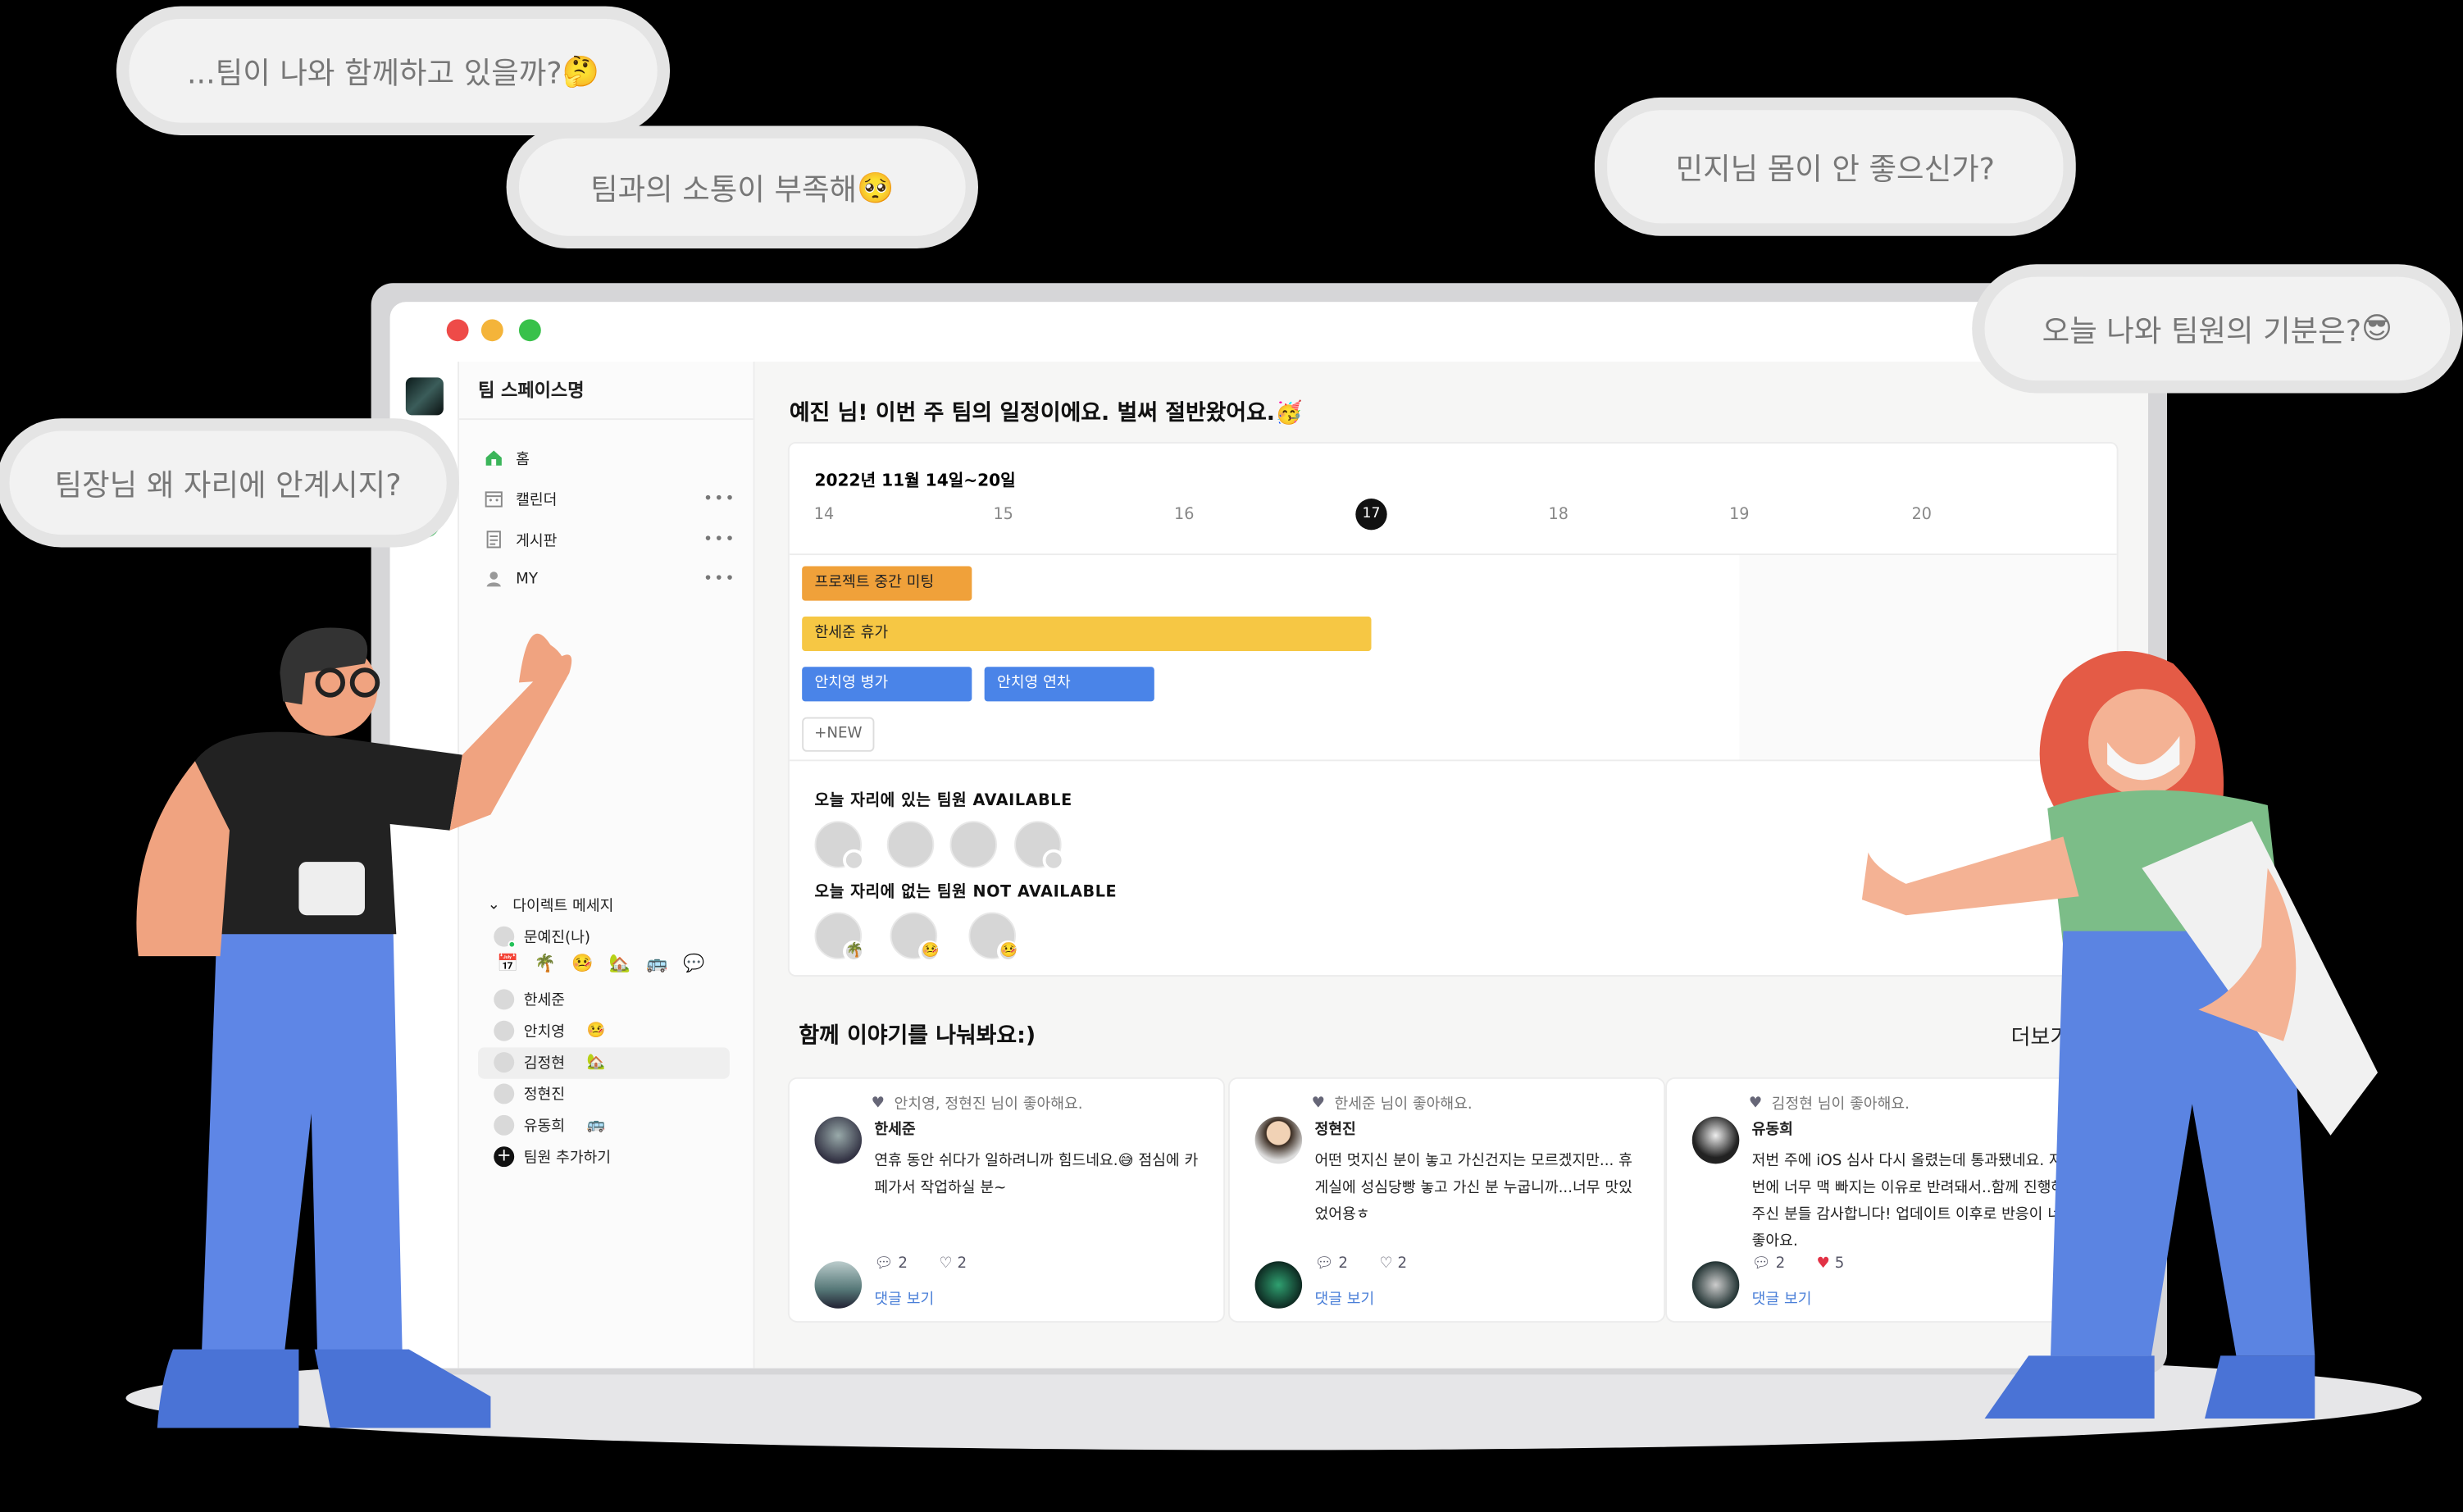 Image resolution: width=2463 pixels, height=1512 pixels. Describe the element at coordinates (1046, 413) in the screenshot. I see `greeting-title: 예진 님! 이번 주 팀의 일정이에요. 벌써 절반왔어요.🥳` at that location.